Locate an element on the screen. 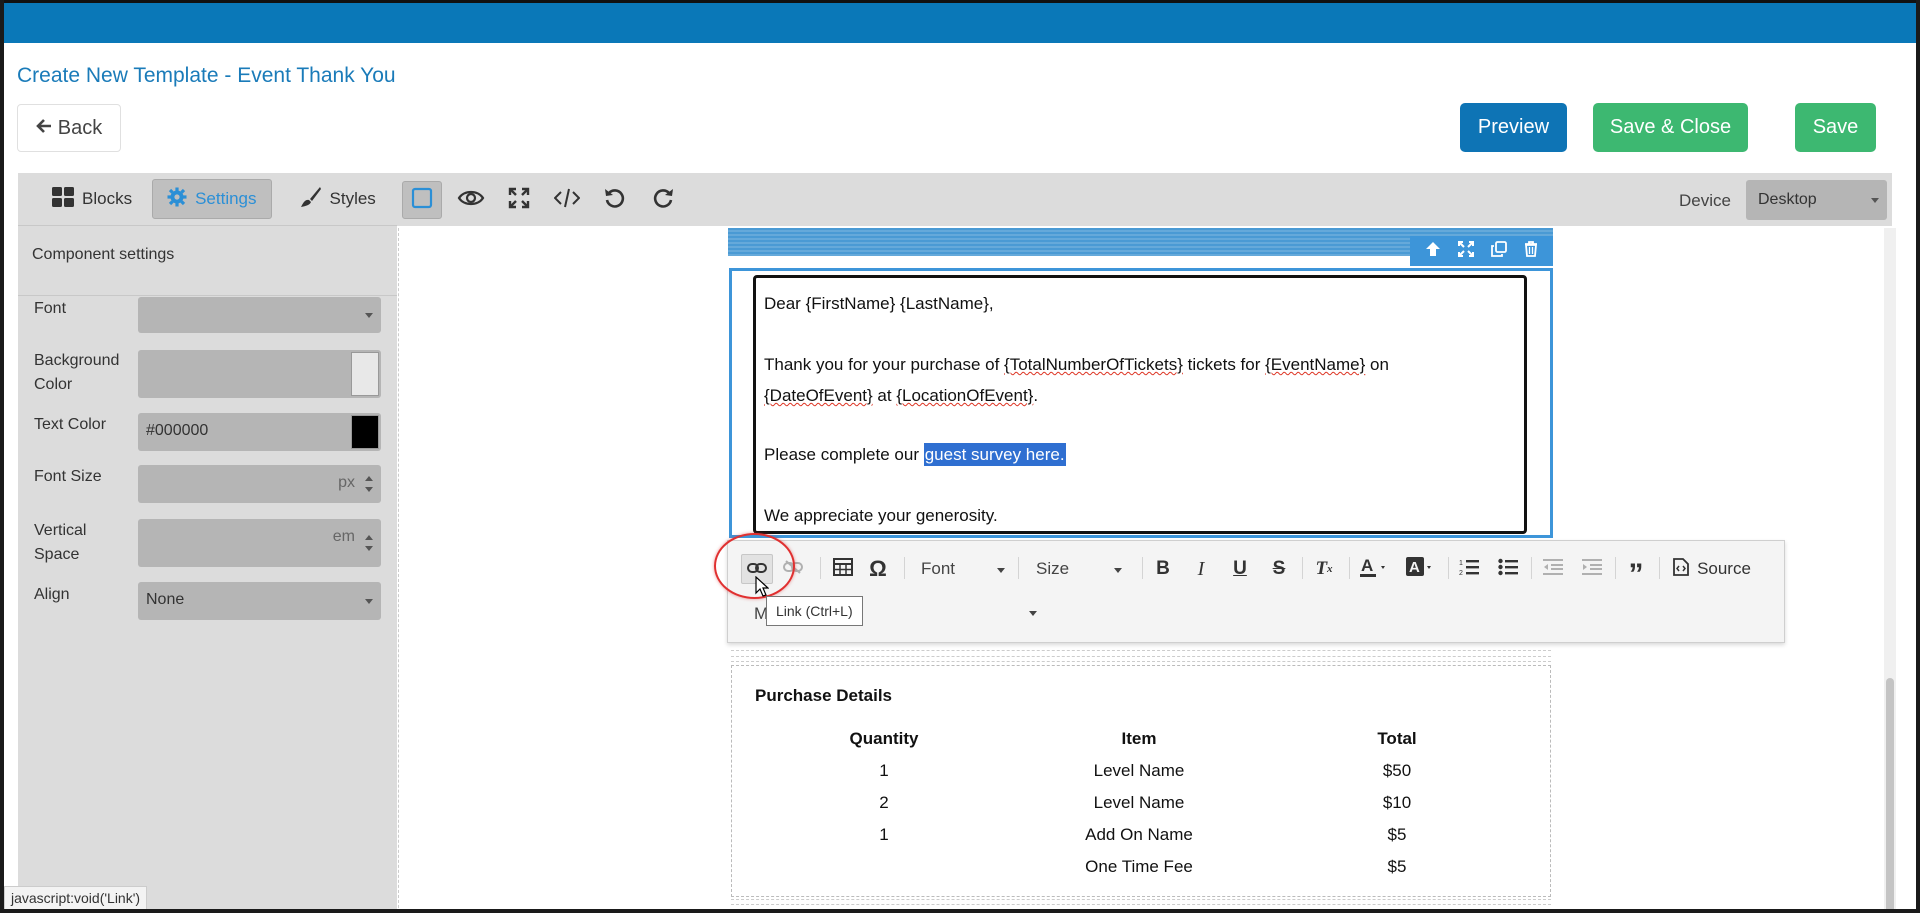 Image resolution: width=1920 pixels, height=913 pixels. italic-icon: I is located at coordinates (1201, 569).